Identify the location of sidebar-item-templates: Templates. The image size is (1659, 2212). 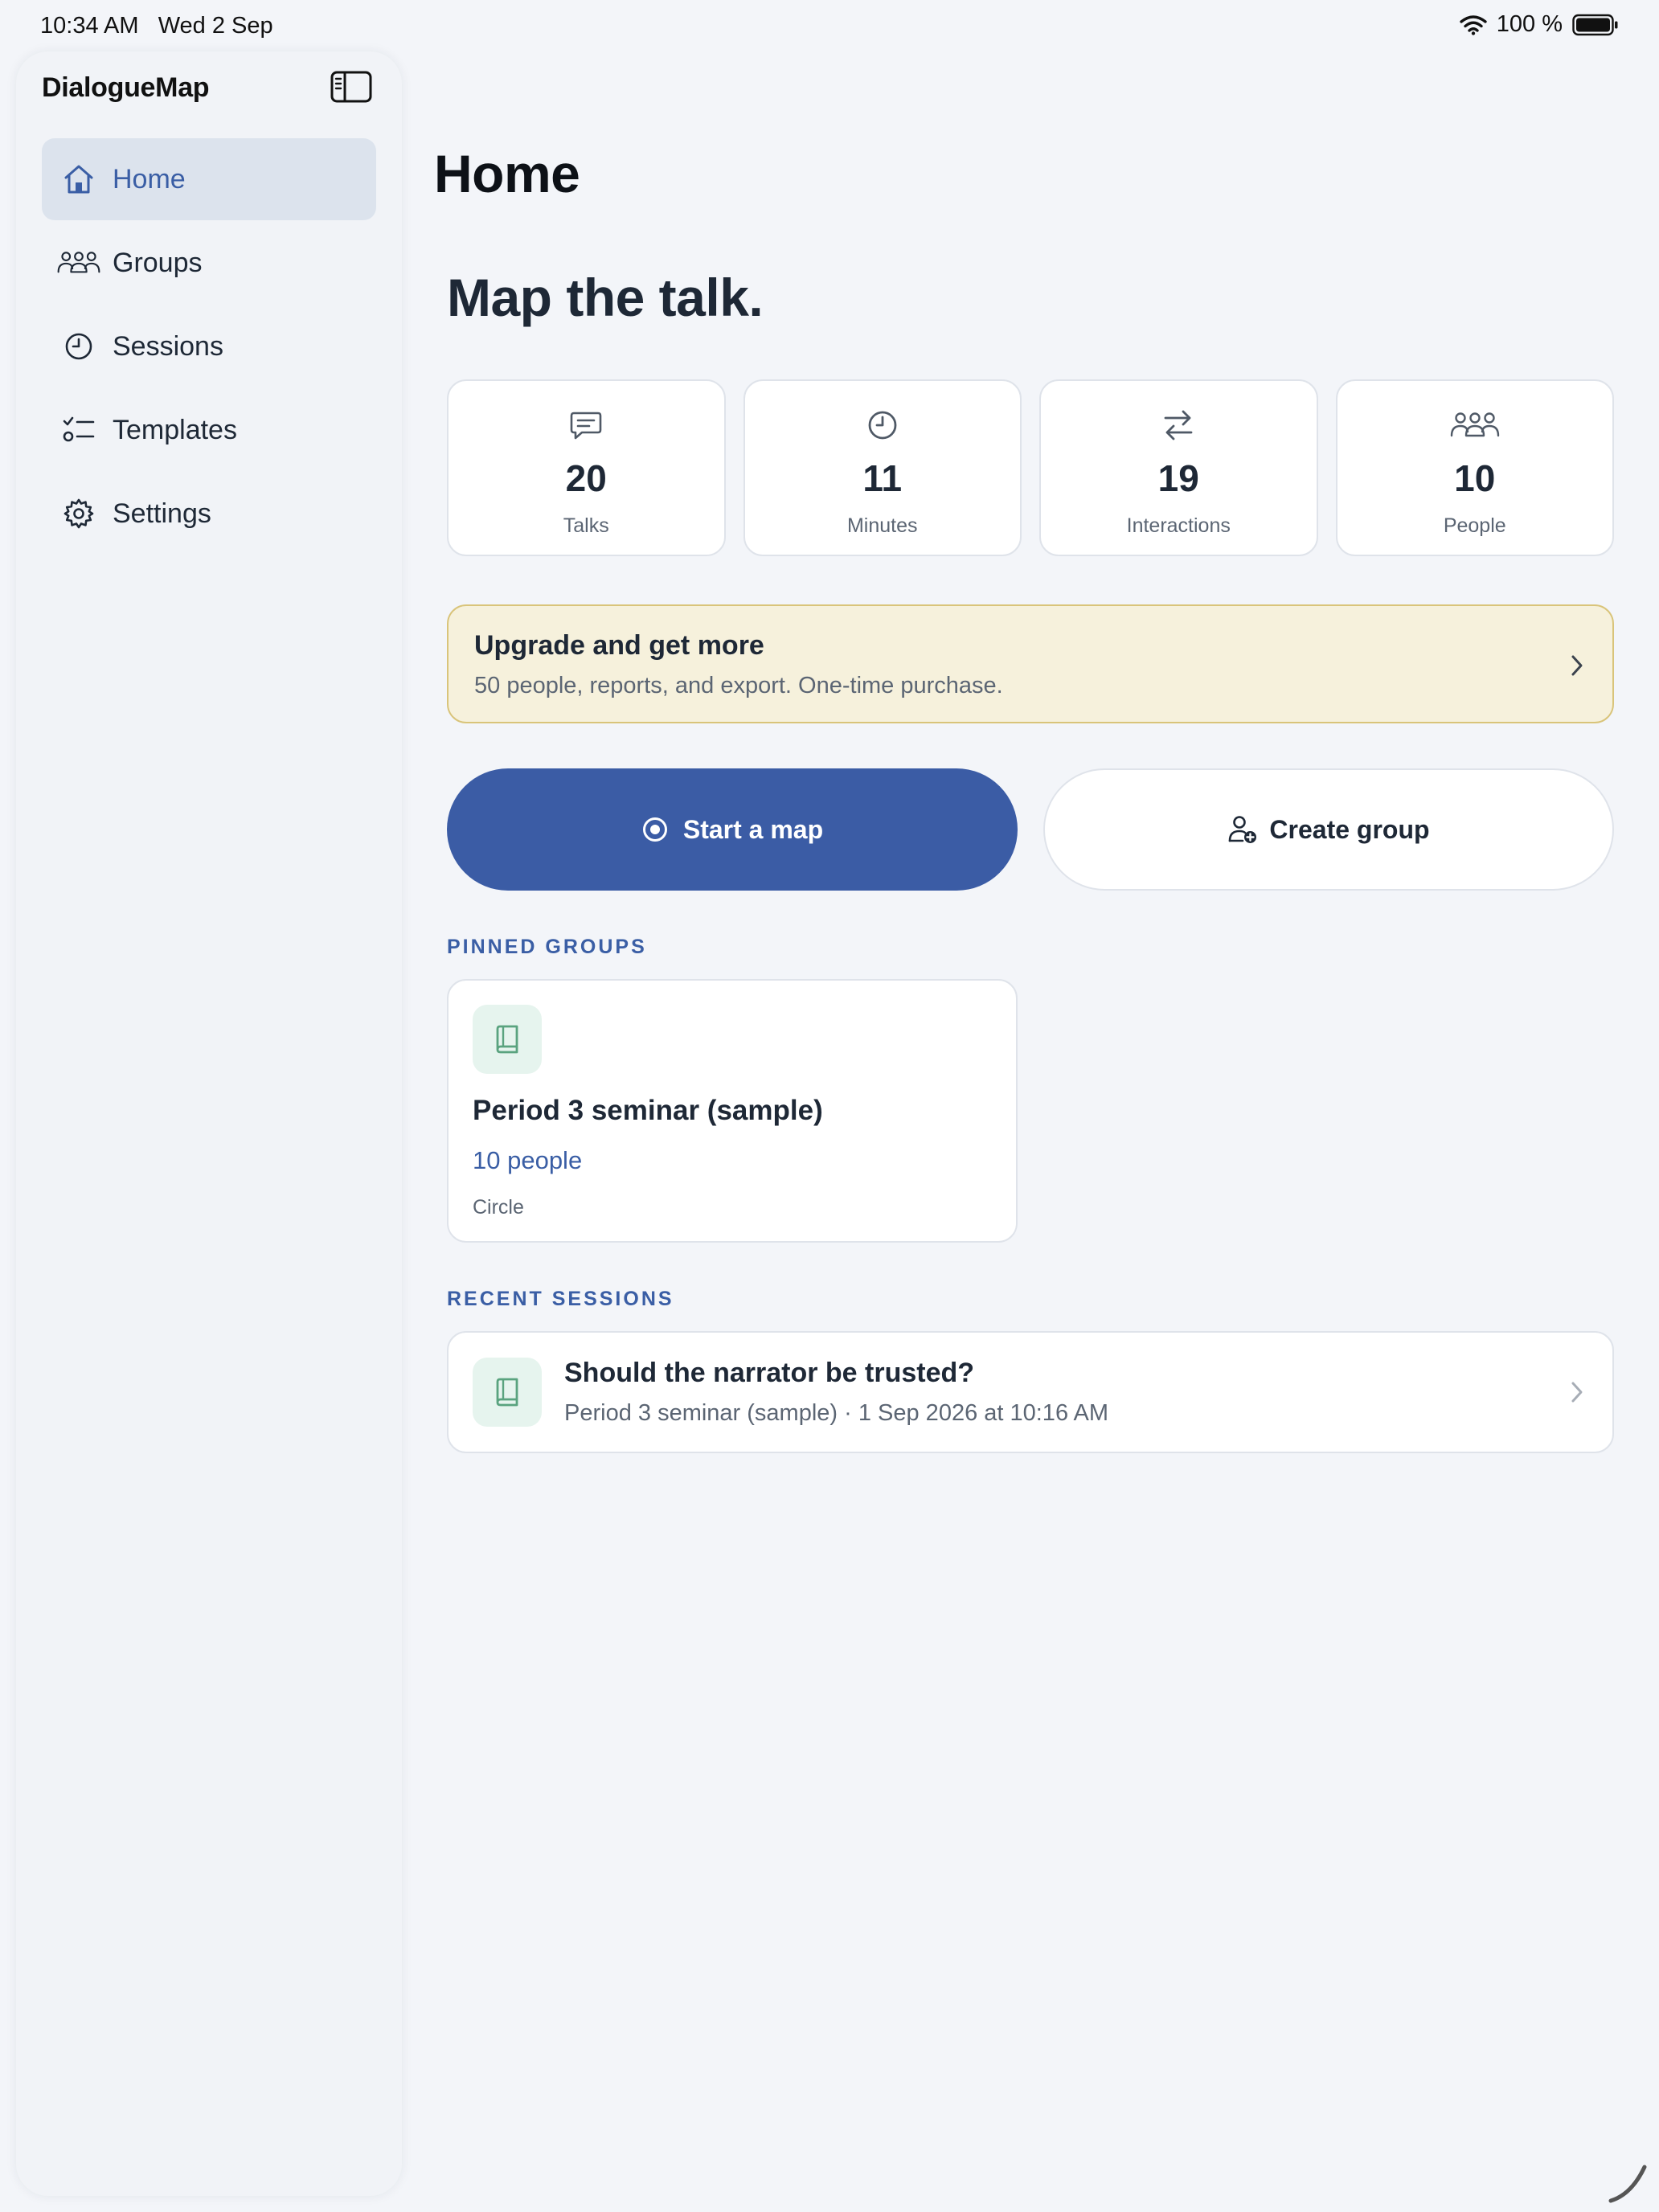
(209, 430).